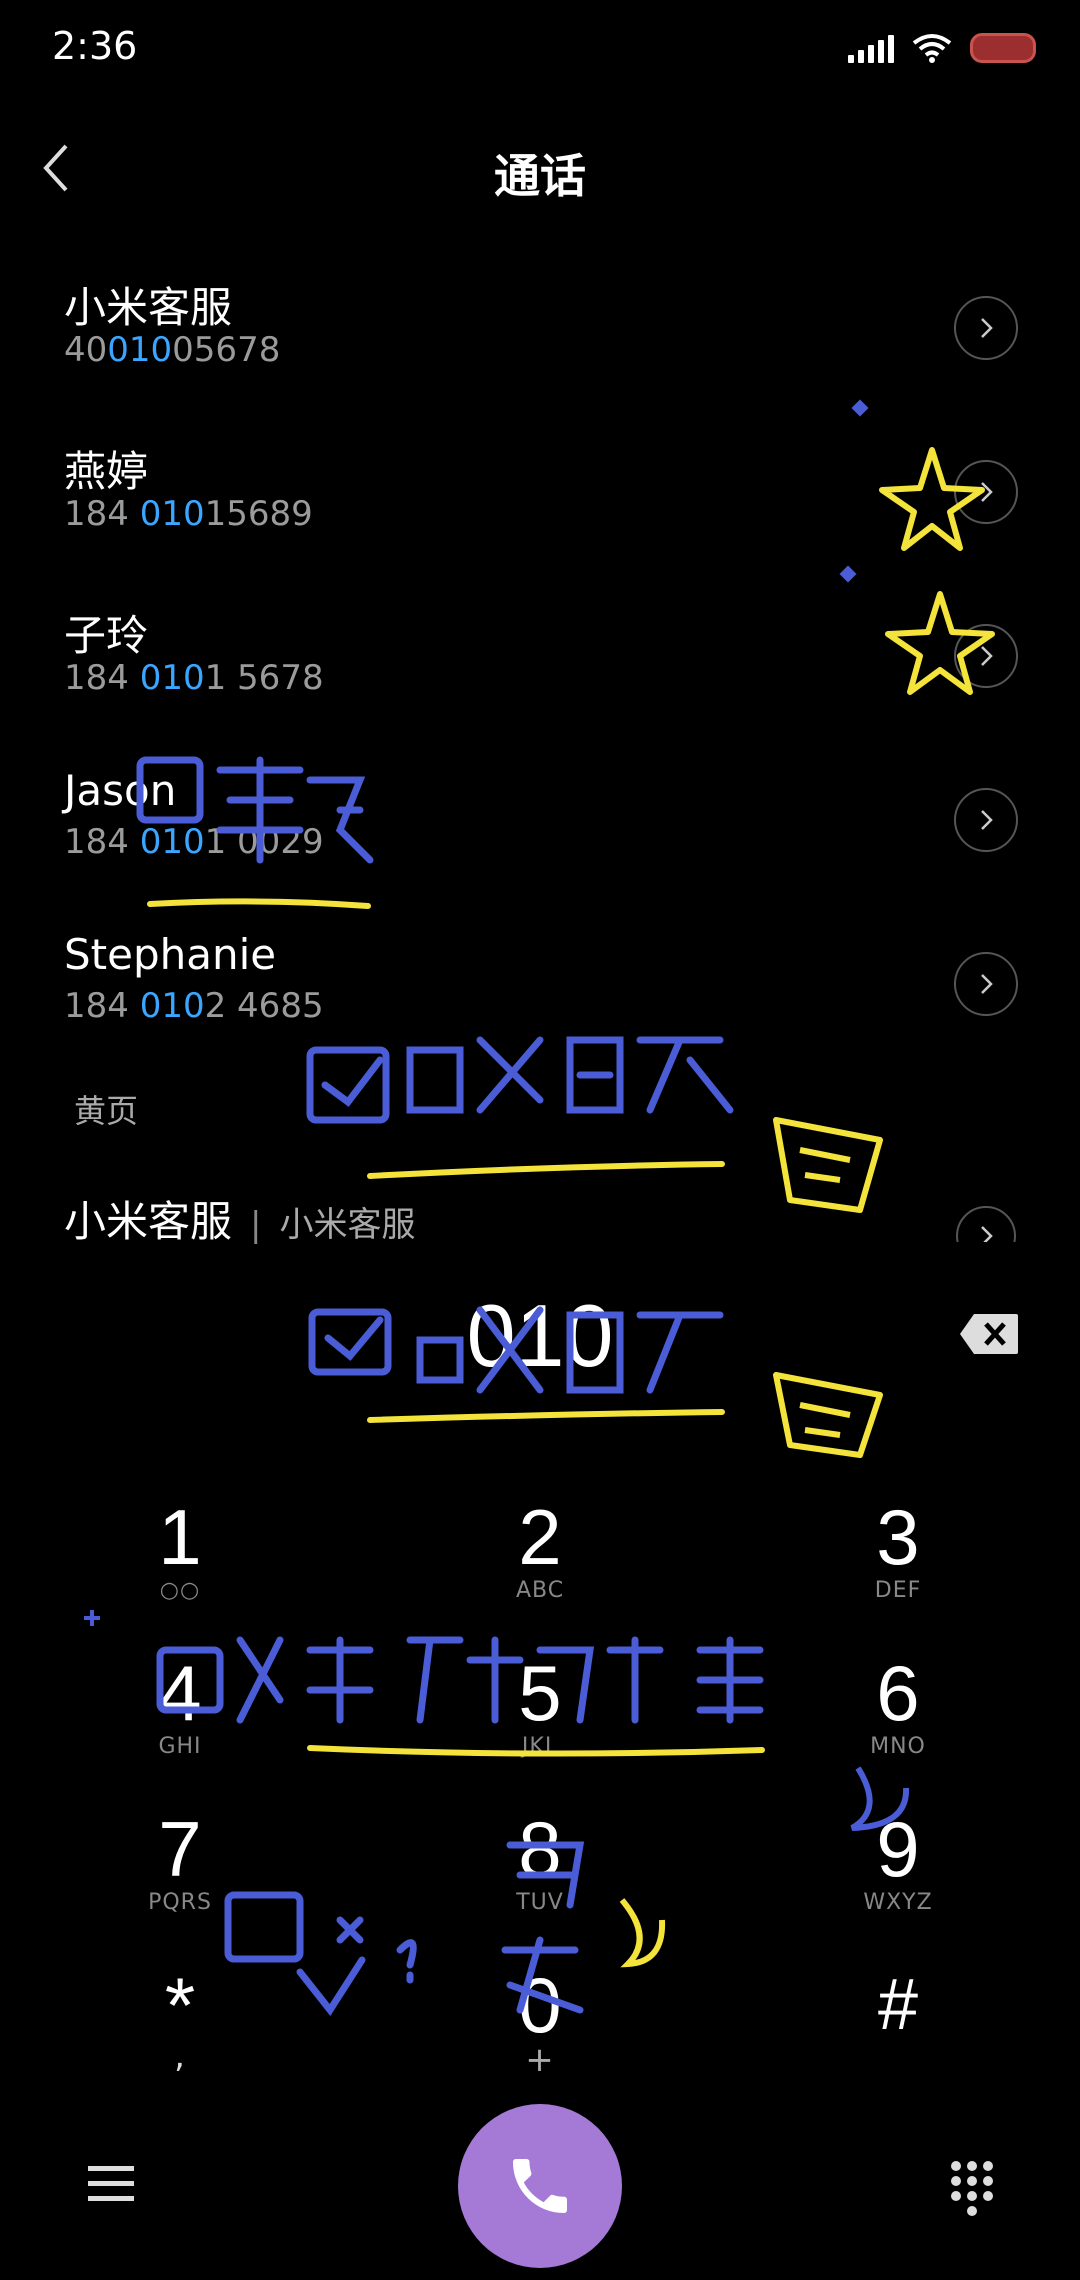 This screenshot has width=1080, height=2280. What do you see at coordinates (170, 954) in the screenshot?
I see `contact-name: Stephanie` at bounding box center [170, 954].